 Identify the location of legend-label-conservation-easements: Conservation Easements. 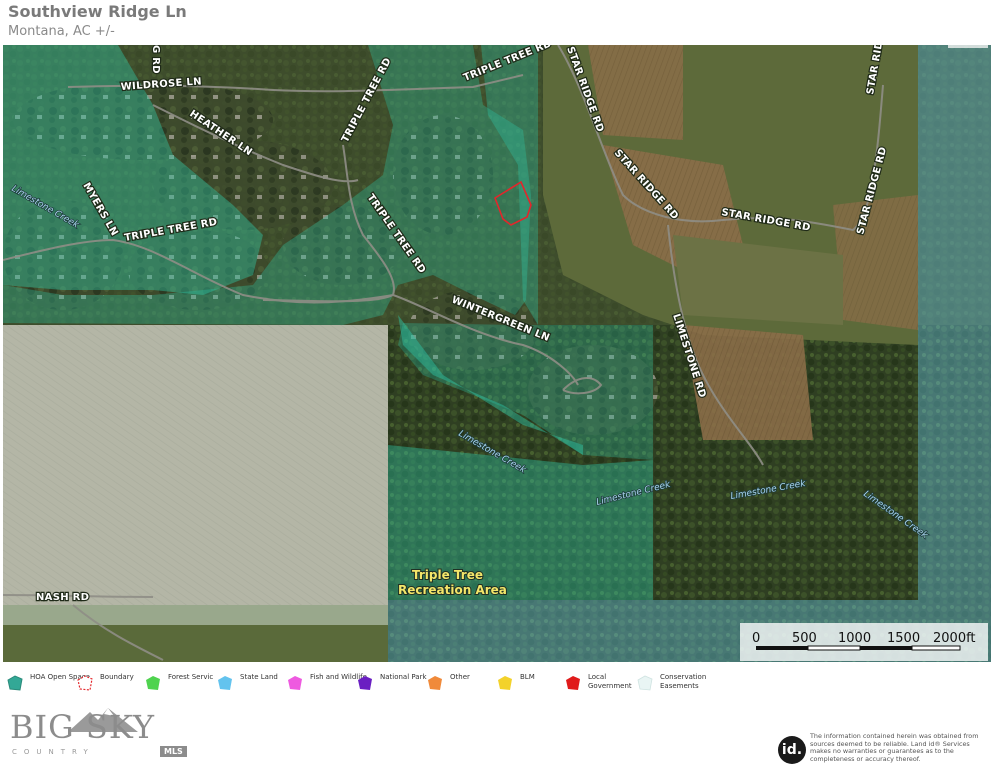
(683, 681).